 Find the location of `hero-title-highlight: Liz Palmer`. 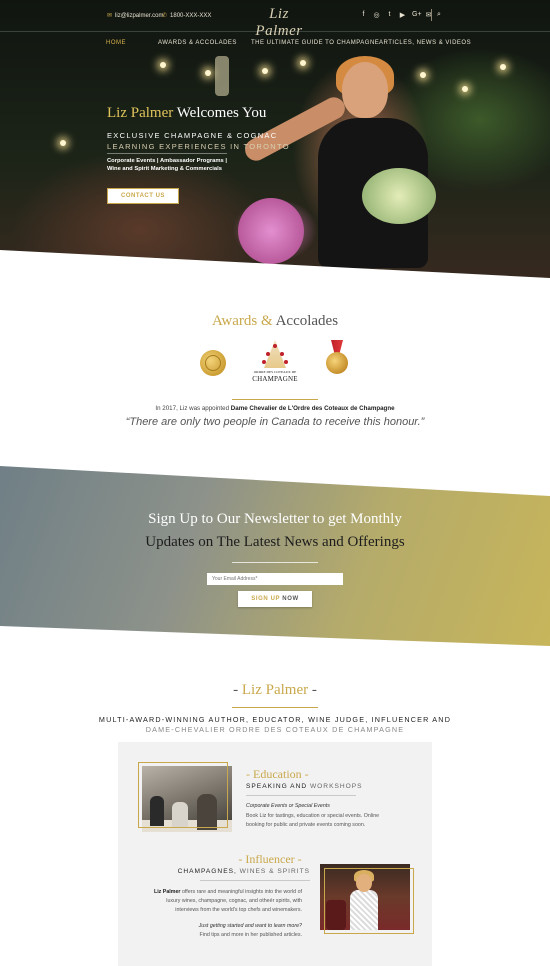

hero-title-highlight: Liz Palmer is located at coordinates (140, 113).